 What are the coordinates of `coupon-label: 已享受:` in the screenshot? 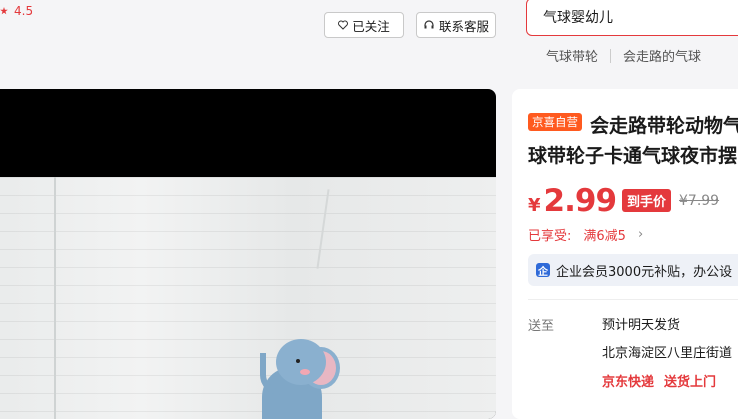 It's located at (550, 236).